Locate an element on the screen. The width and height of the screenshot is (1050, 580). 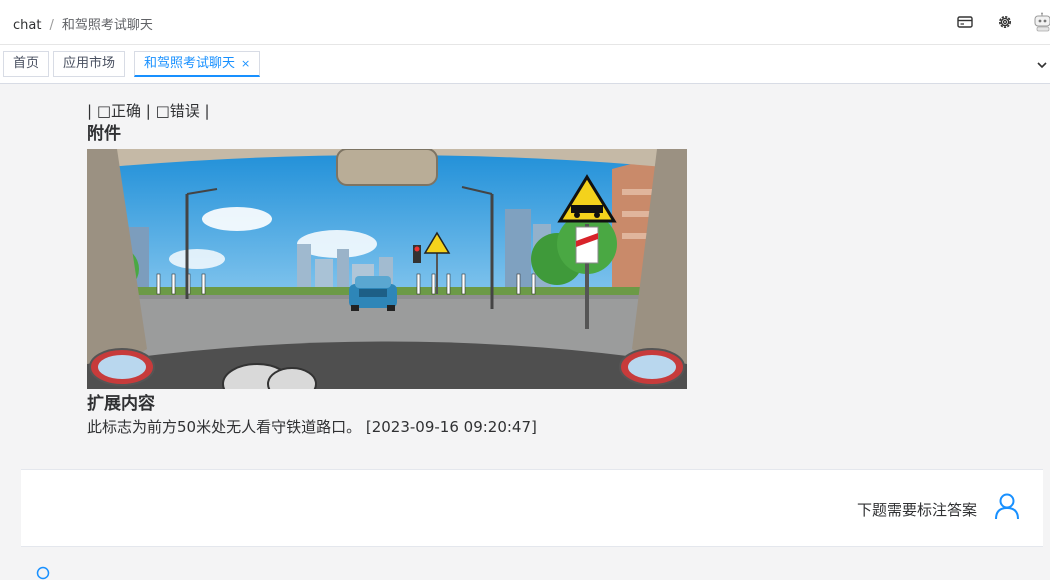
top-header: chat / 和驾照考试聊天 is located at coordinates (525, 22).